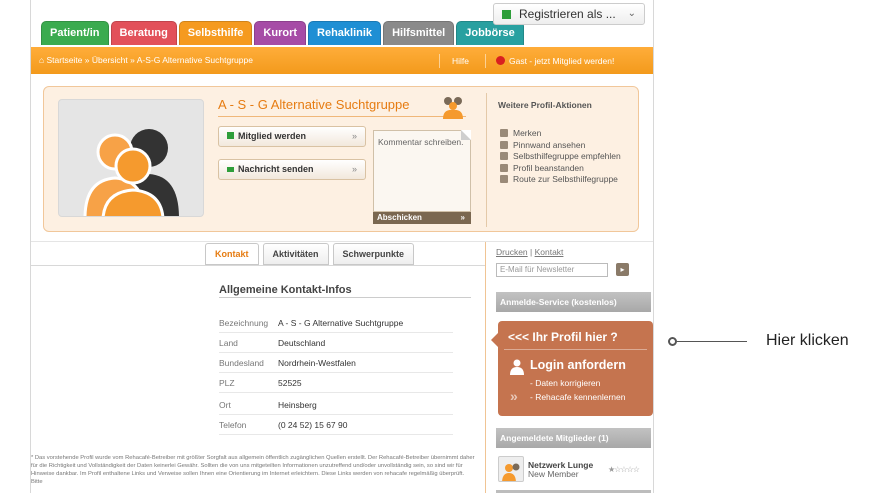  What do you see at coordinates (512, 252) in the screenshot?
I see `print-link: Drucken` at bounding box center [512, 252].